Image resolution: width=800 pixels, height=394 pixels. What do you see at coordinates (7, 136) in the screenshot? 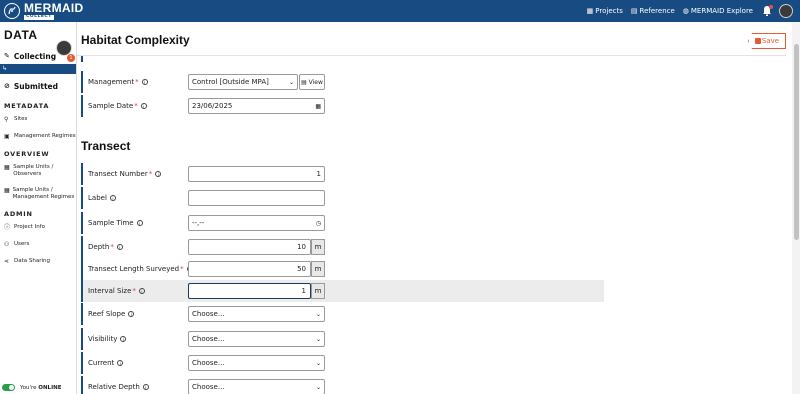
I see `regime-icon: ▣` at bounding box center [7, 136].